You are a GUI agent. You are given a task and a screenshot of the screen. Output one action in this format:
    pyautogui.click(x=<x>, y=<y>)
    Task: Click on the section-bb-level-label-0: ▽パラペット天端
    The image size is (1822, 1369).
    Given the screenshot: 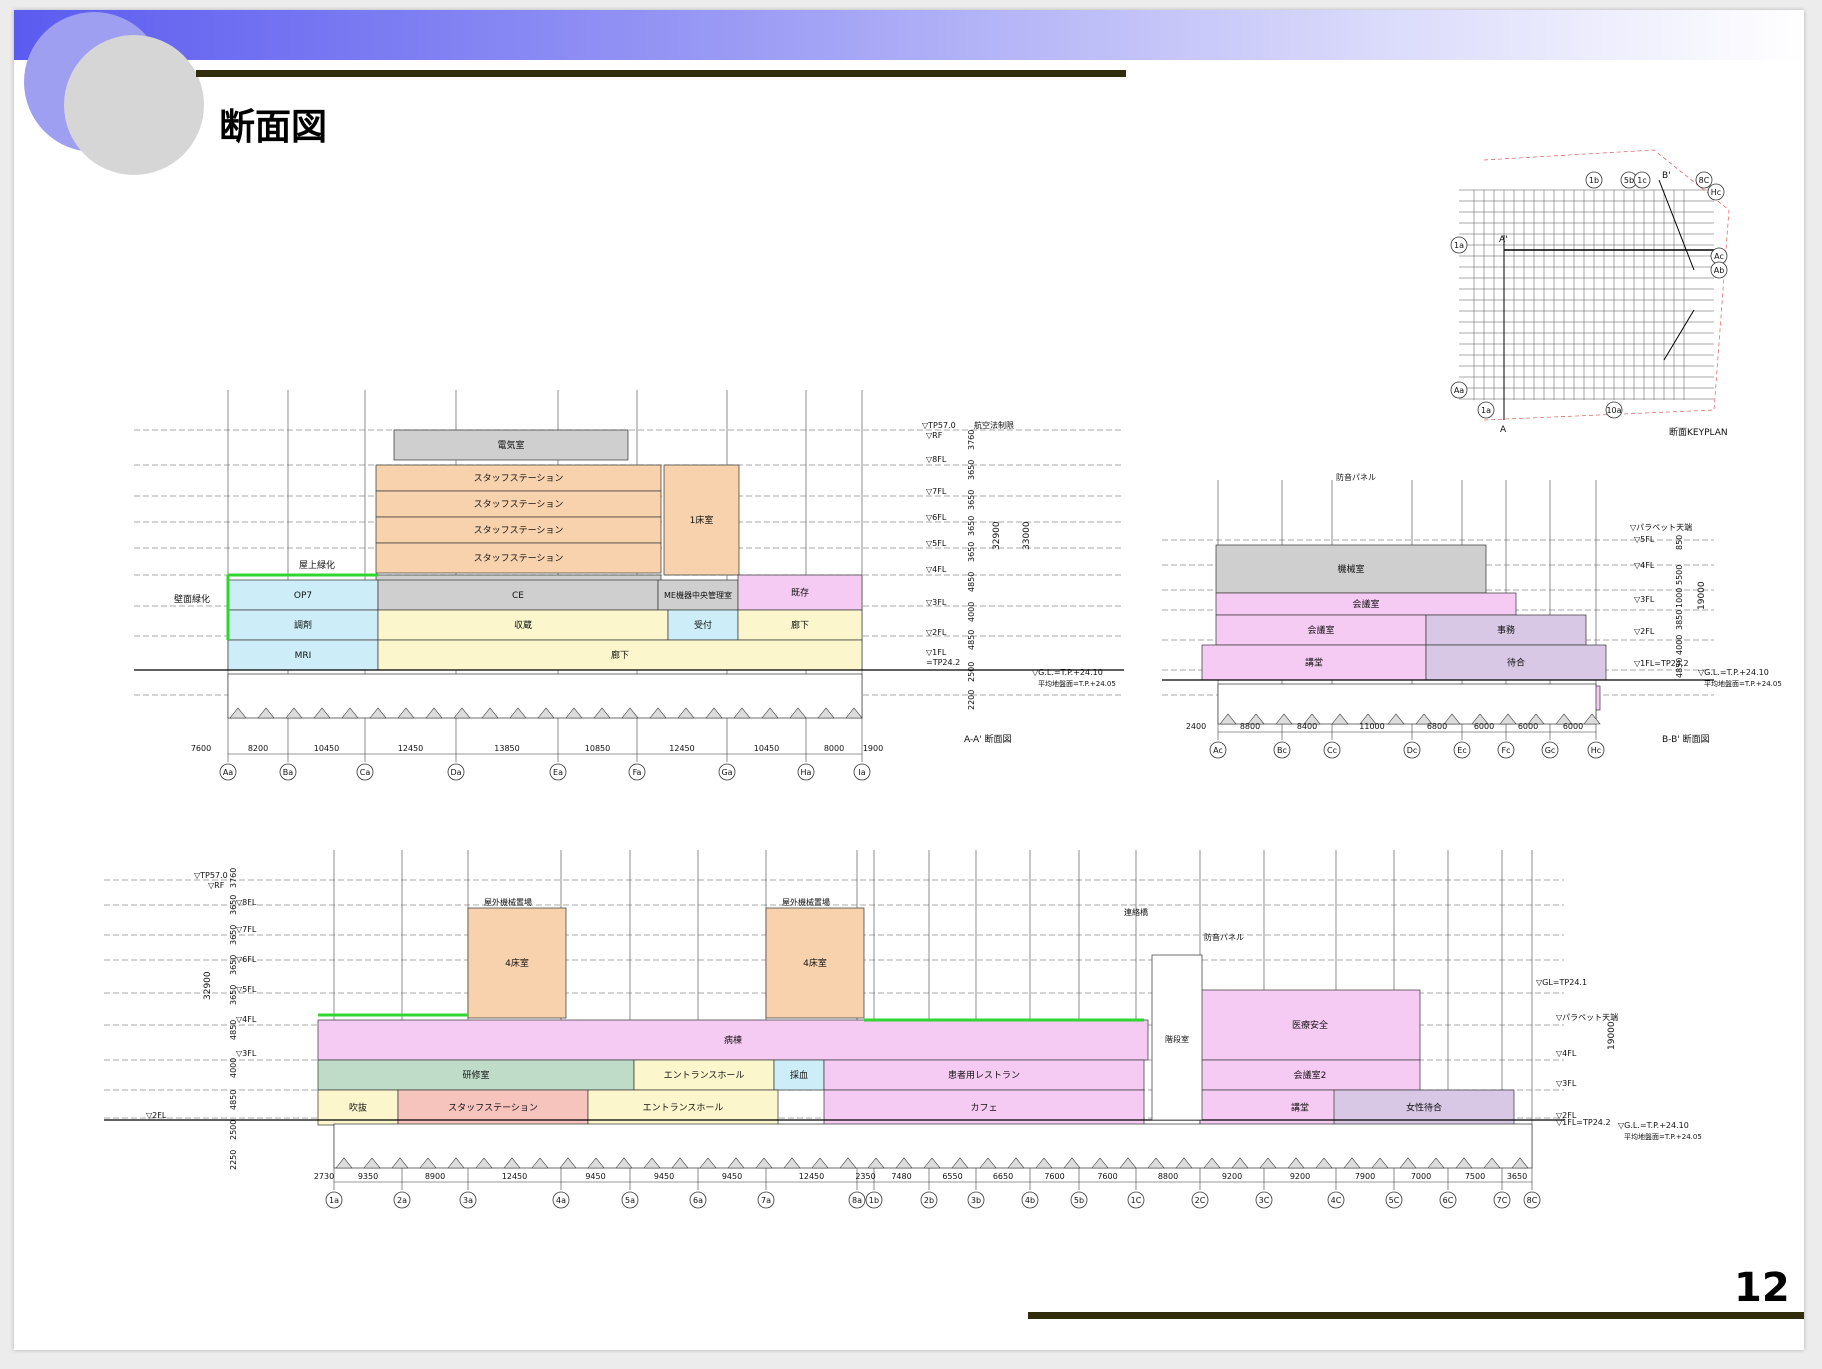 What is the action you would take?
    pyautogui.click(x=1661, y=527)
    